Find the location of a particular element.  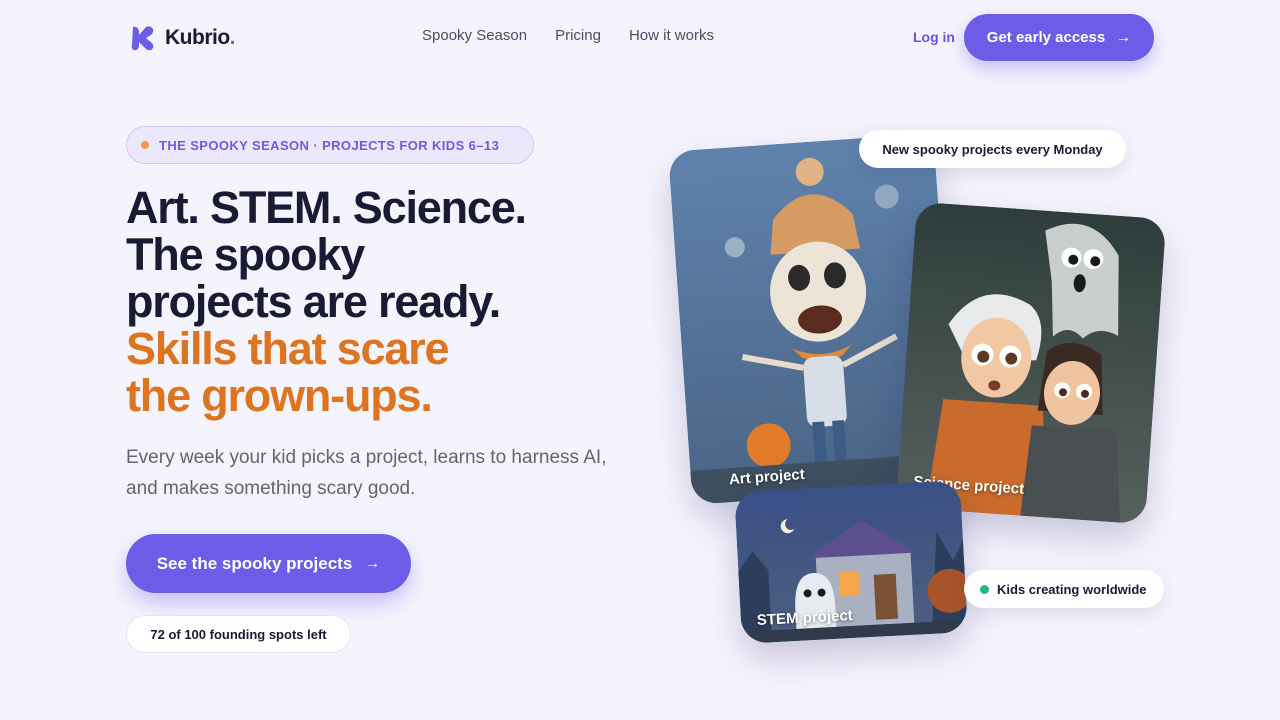

get-early-access-button: Get early access → is located at coordinates (1059, 37).